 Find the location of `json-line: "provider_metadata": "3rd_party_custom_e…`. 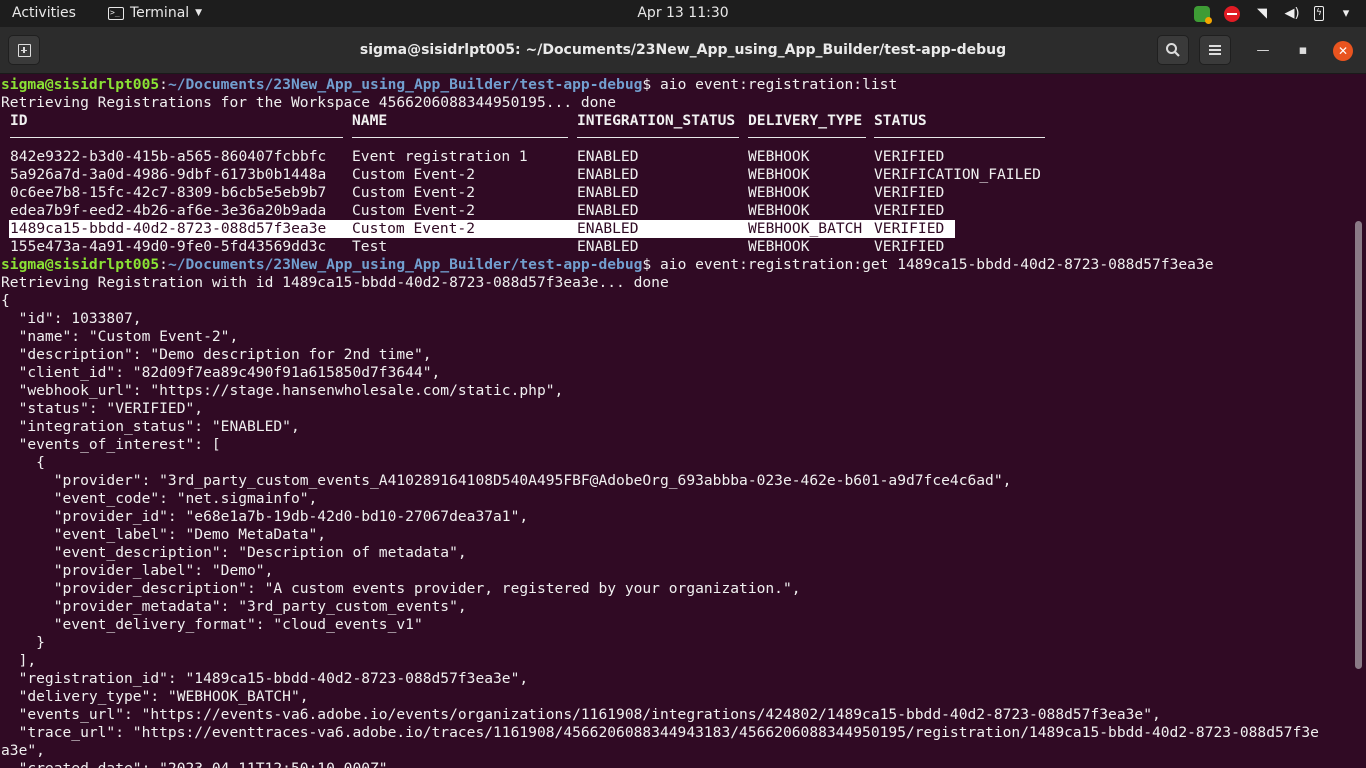

json-line: "provider_metadata": "3rd_party_custom_e… is located at coordinates (234, 606).